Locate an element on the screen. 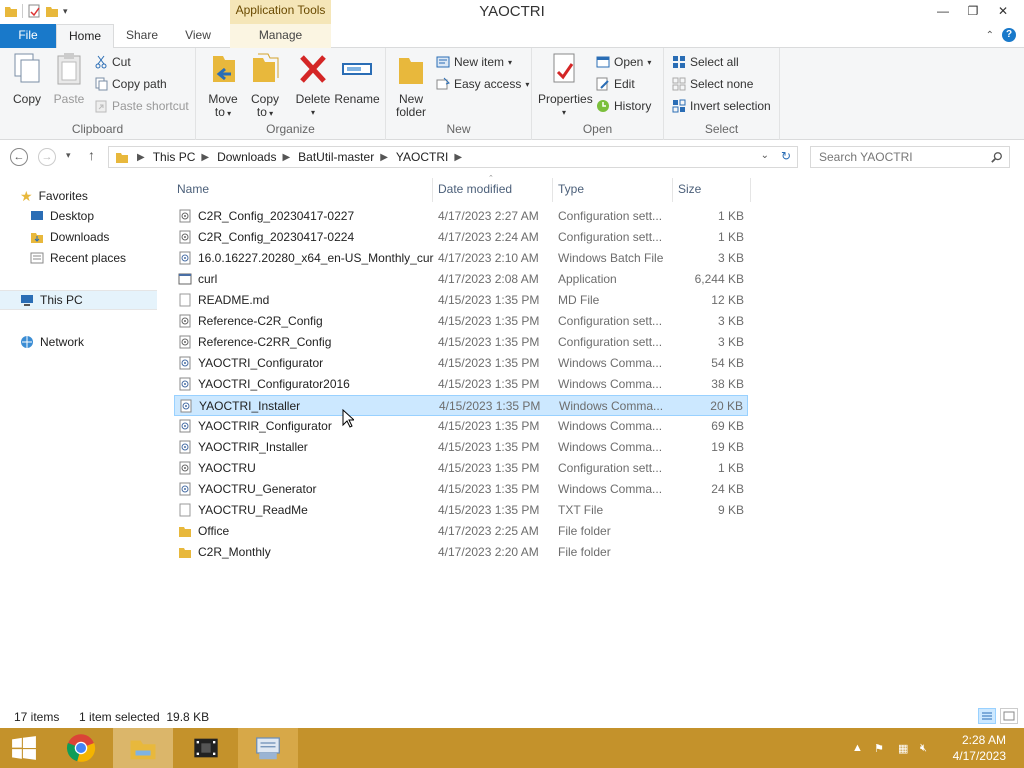  search-icon is located at coordinates (997, 157).